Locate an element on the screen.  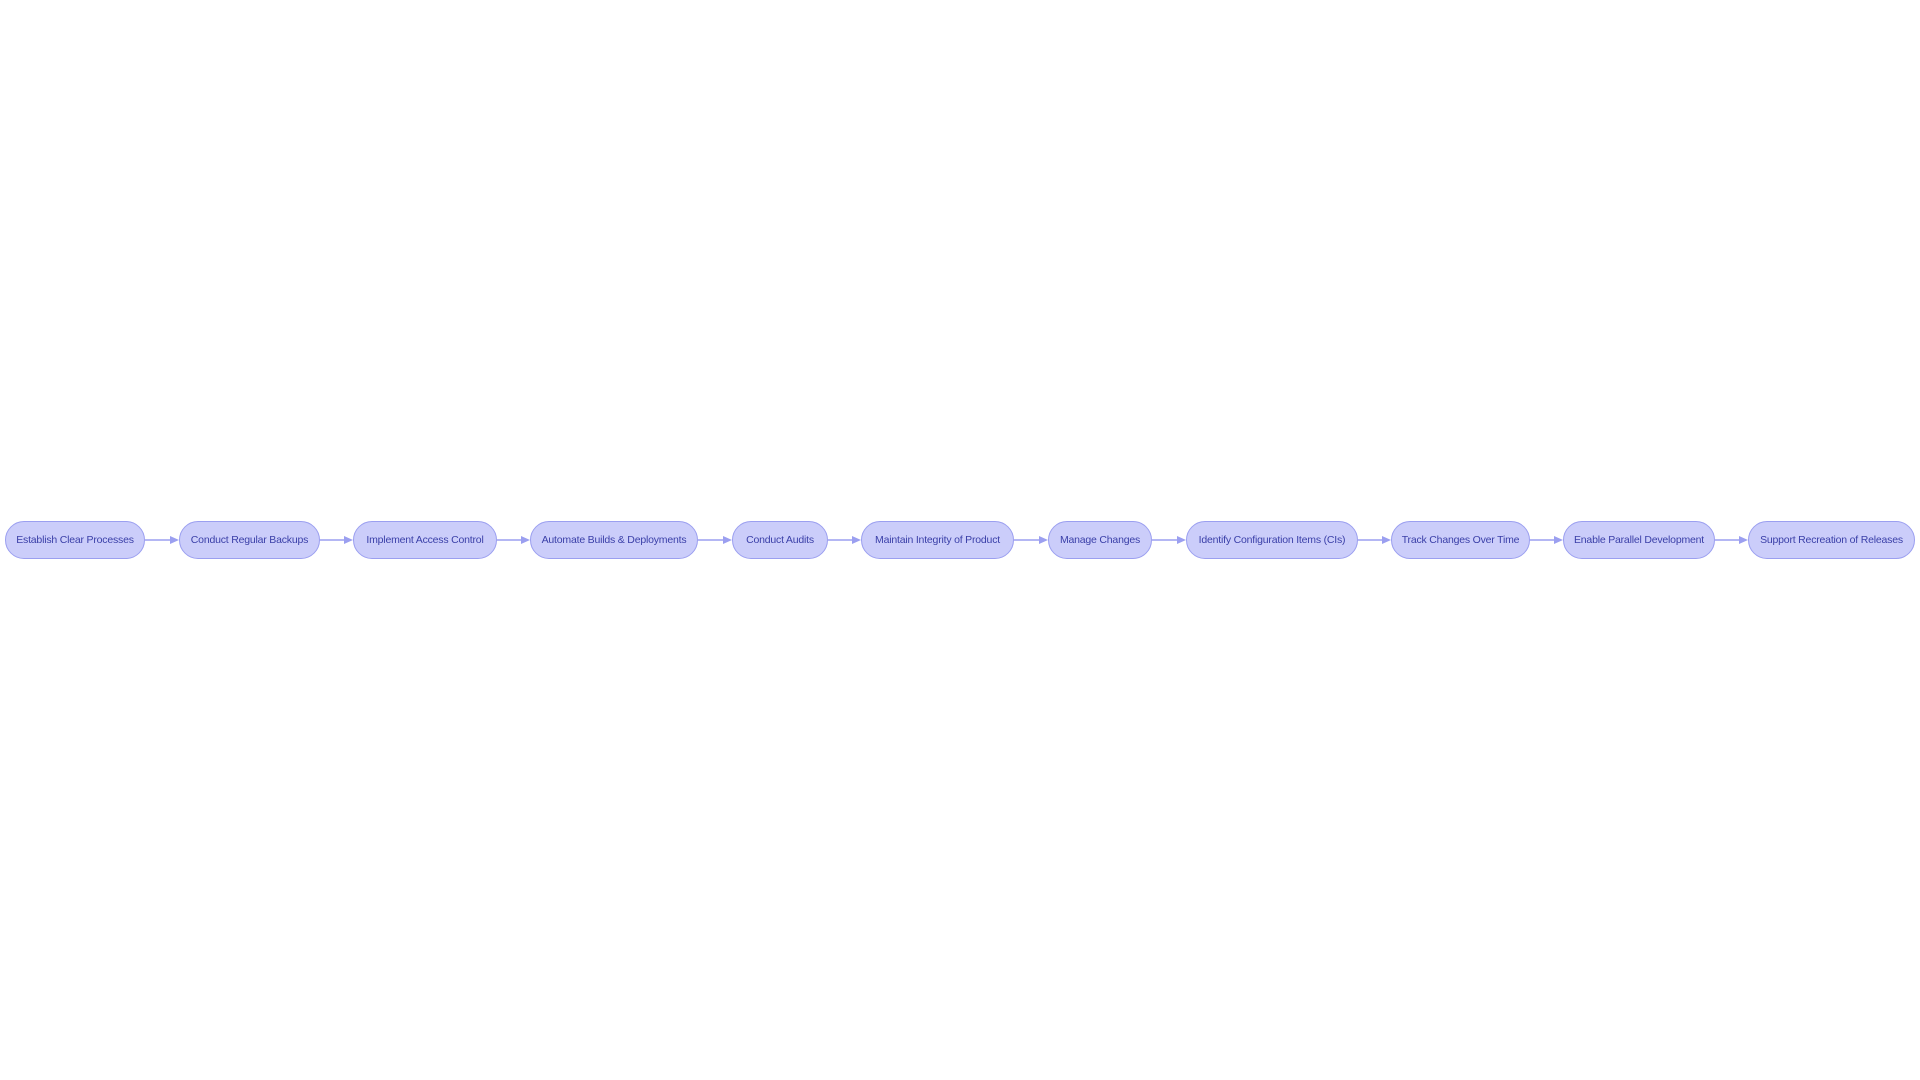
node-conduct-regular-backups: Conduct Regular Backups is located at coordinates (249, 540).